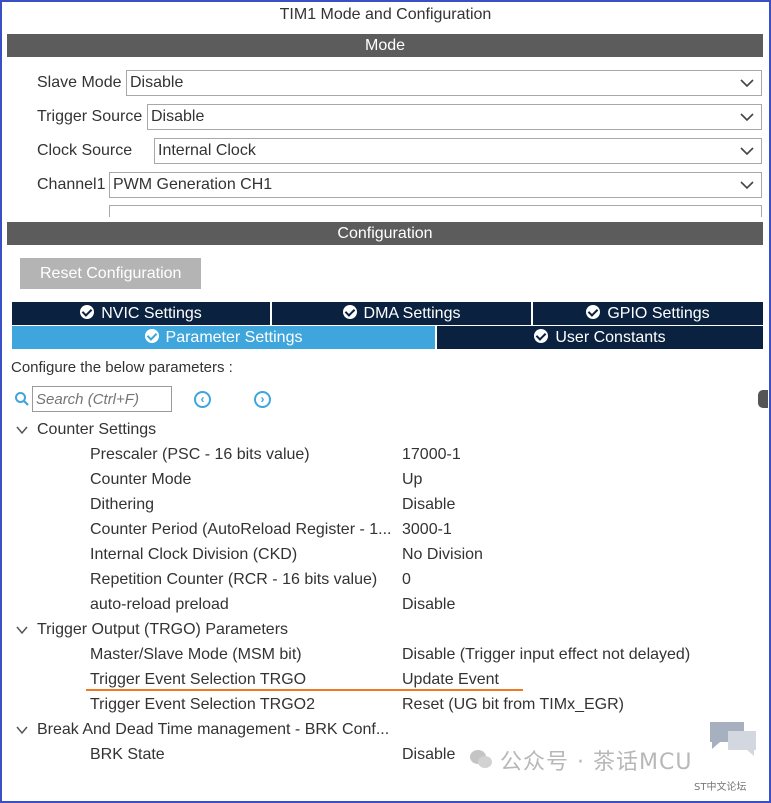 The height and width of the screenshot is (803, 771). Describe the element at coordinates (454, 117) in the screenshot. I see `trigger-source-select: Disable` at that location.